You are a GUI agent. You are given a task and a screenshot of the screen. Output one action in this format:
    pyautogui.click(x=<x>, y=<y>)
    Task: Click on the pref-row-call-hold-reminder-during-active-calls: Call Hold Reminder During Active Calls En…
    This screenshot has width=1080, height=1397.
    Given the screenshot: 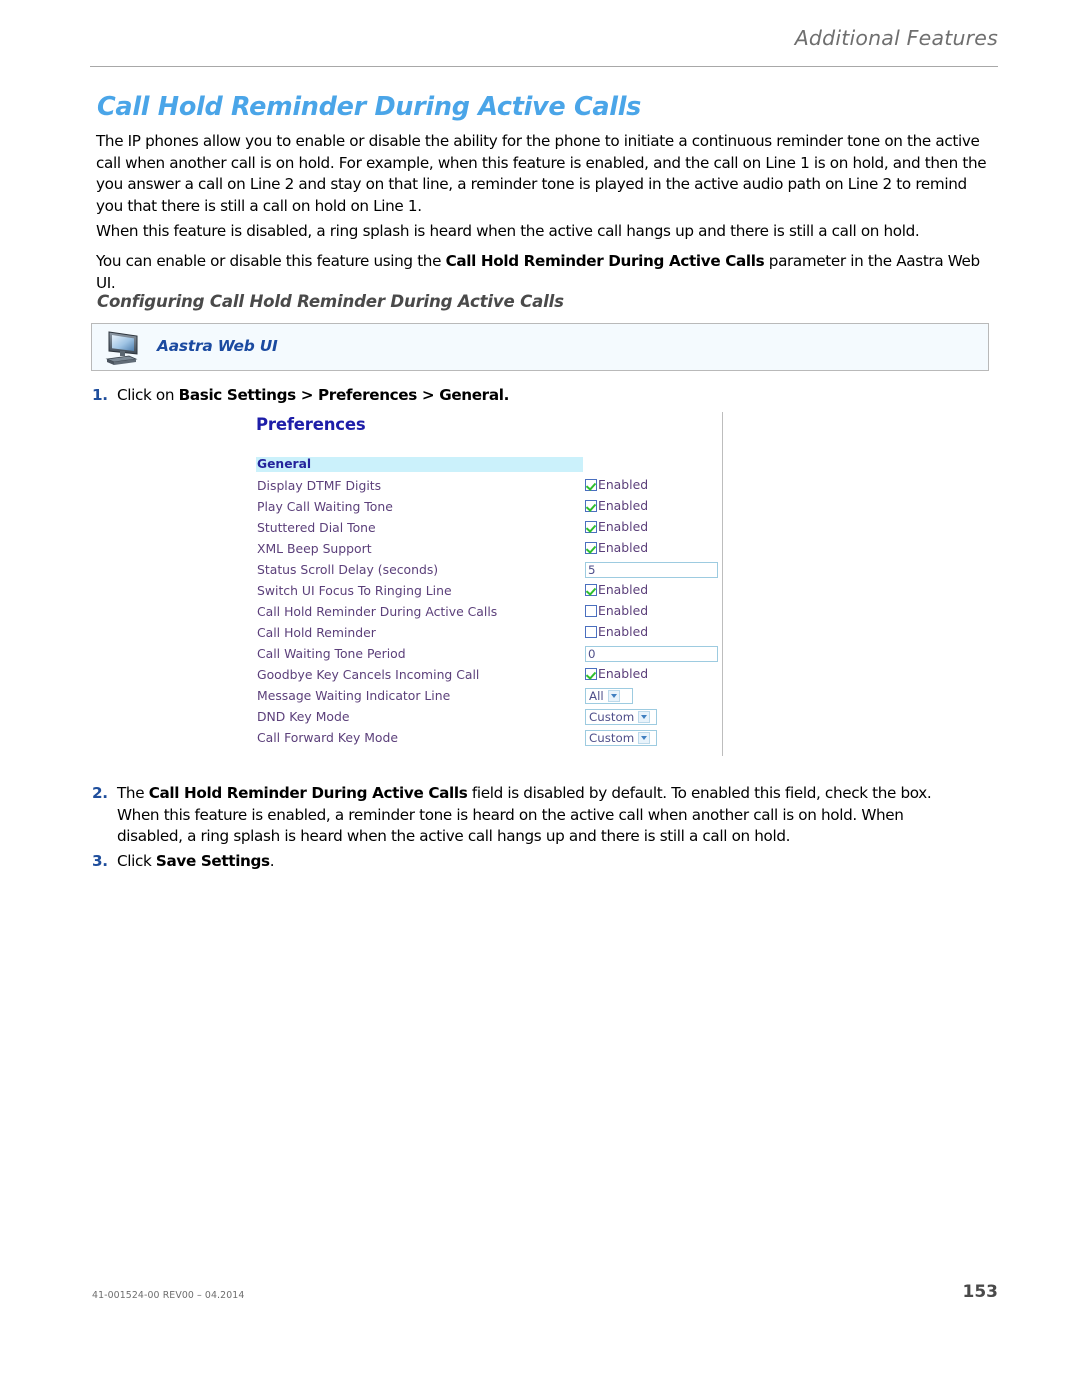 What is the action you would take?
    pyautogui.click(x=488, y=614)
    